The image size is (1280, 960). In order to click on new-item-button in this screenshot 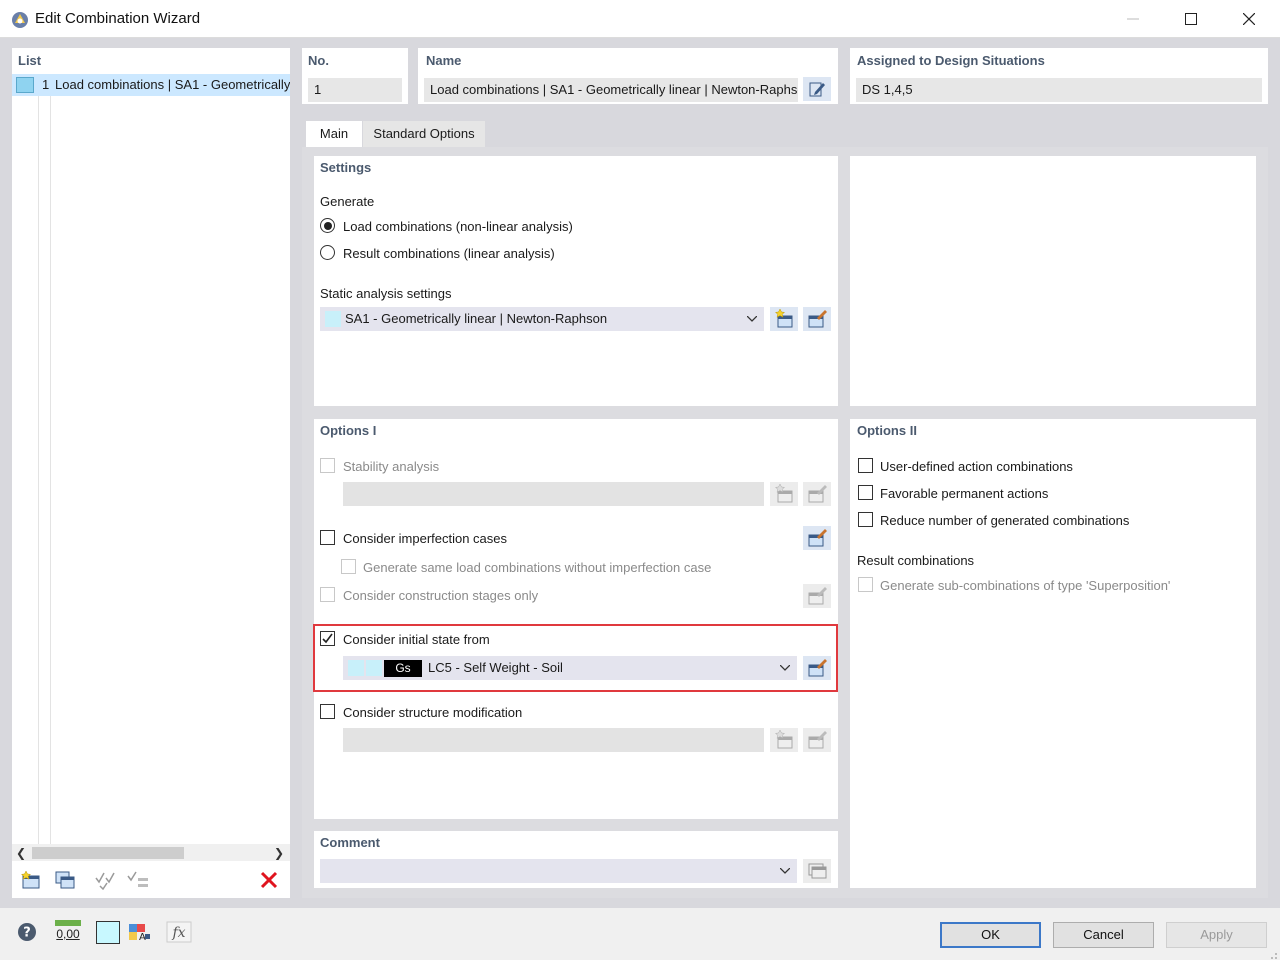, I will do `click(31, 880)`.